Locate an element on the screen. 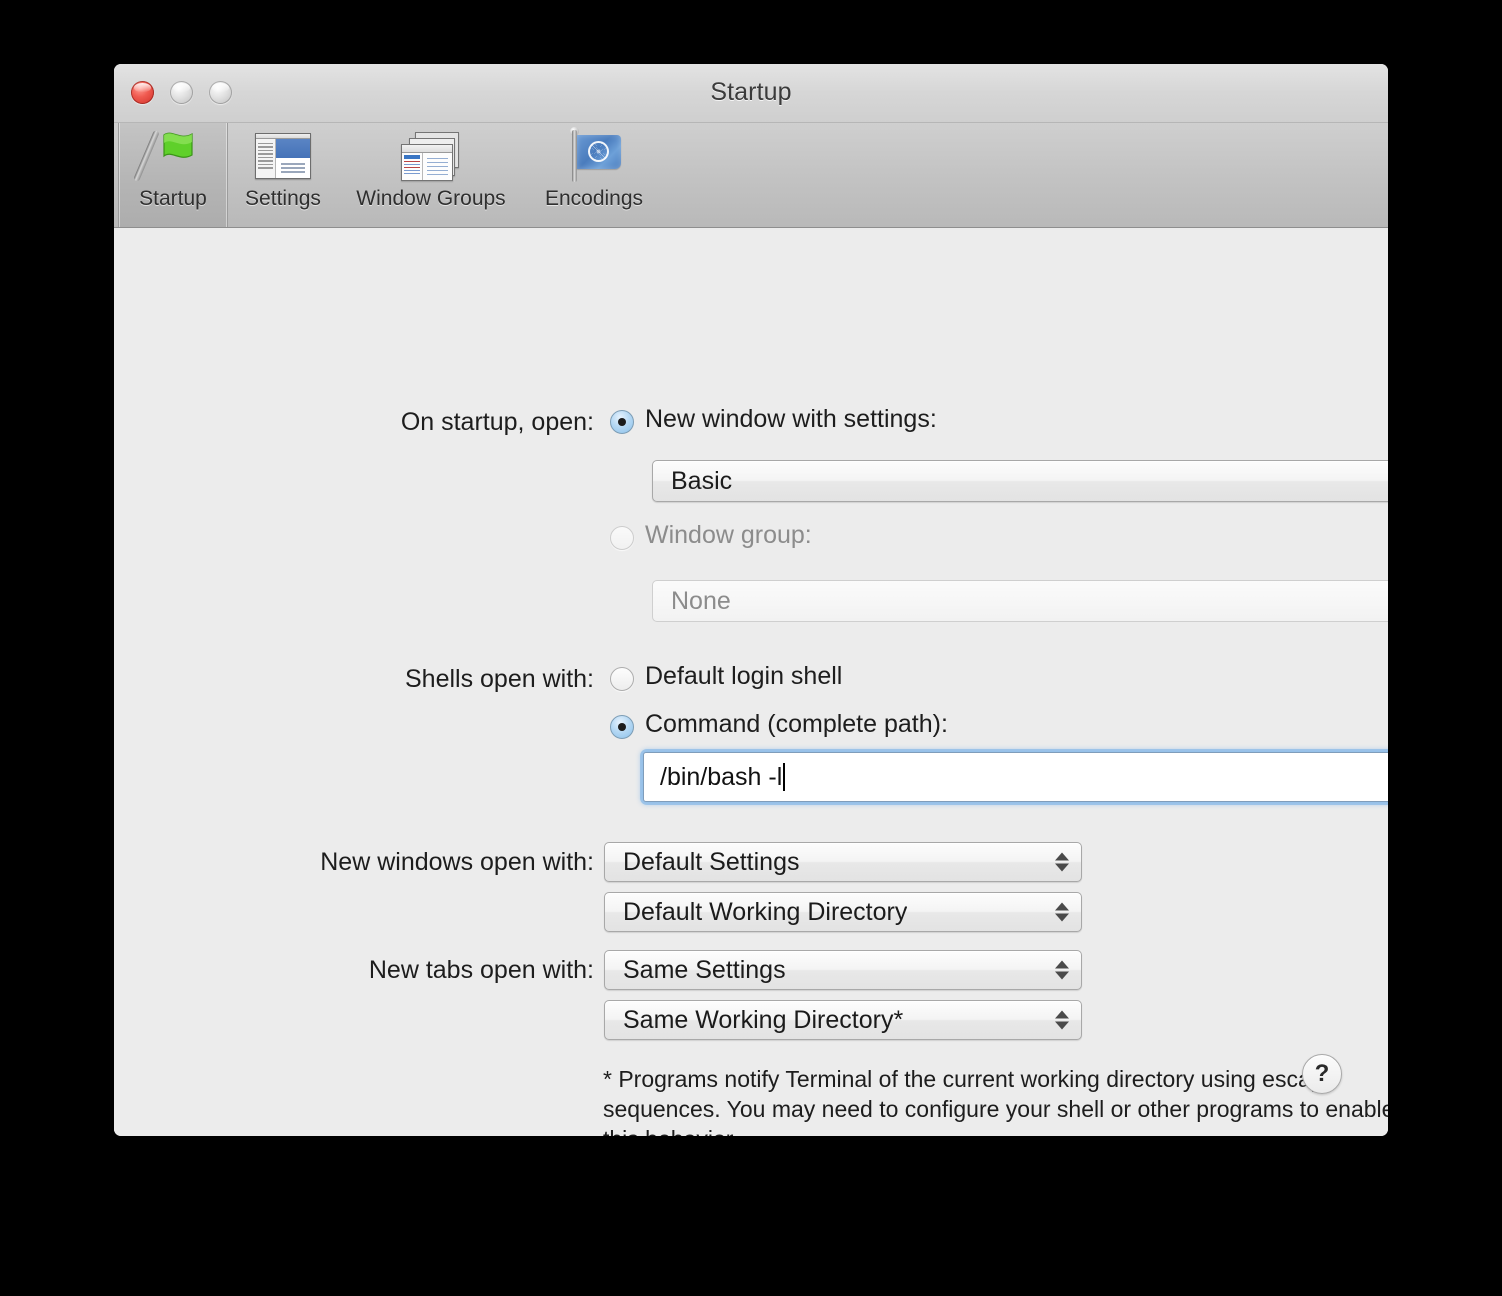  new-windows-open-with-label: New windows open with: is located at coordinates (457, 862).